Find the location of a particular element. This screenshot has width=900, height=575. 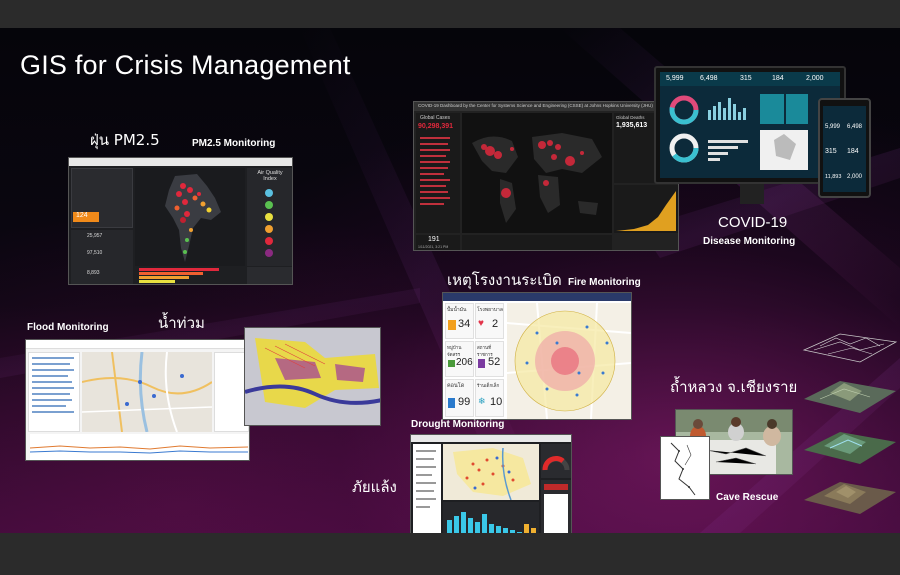

covid-monitor-stand is located at coordinates (752, 194).